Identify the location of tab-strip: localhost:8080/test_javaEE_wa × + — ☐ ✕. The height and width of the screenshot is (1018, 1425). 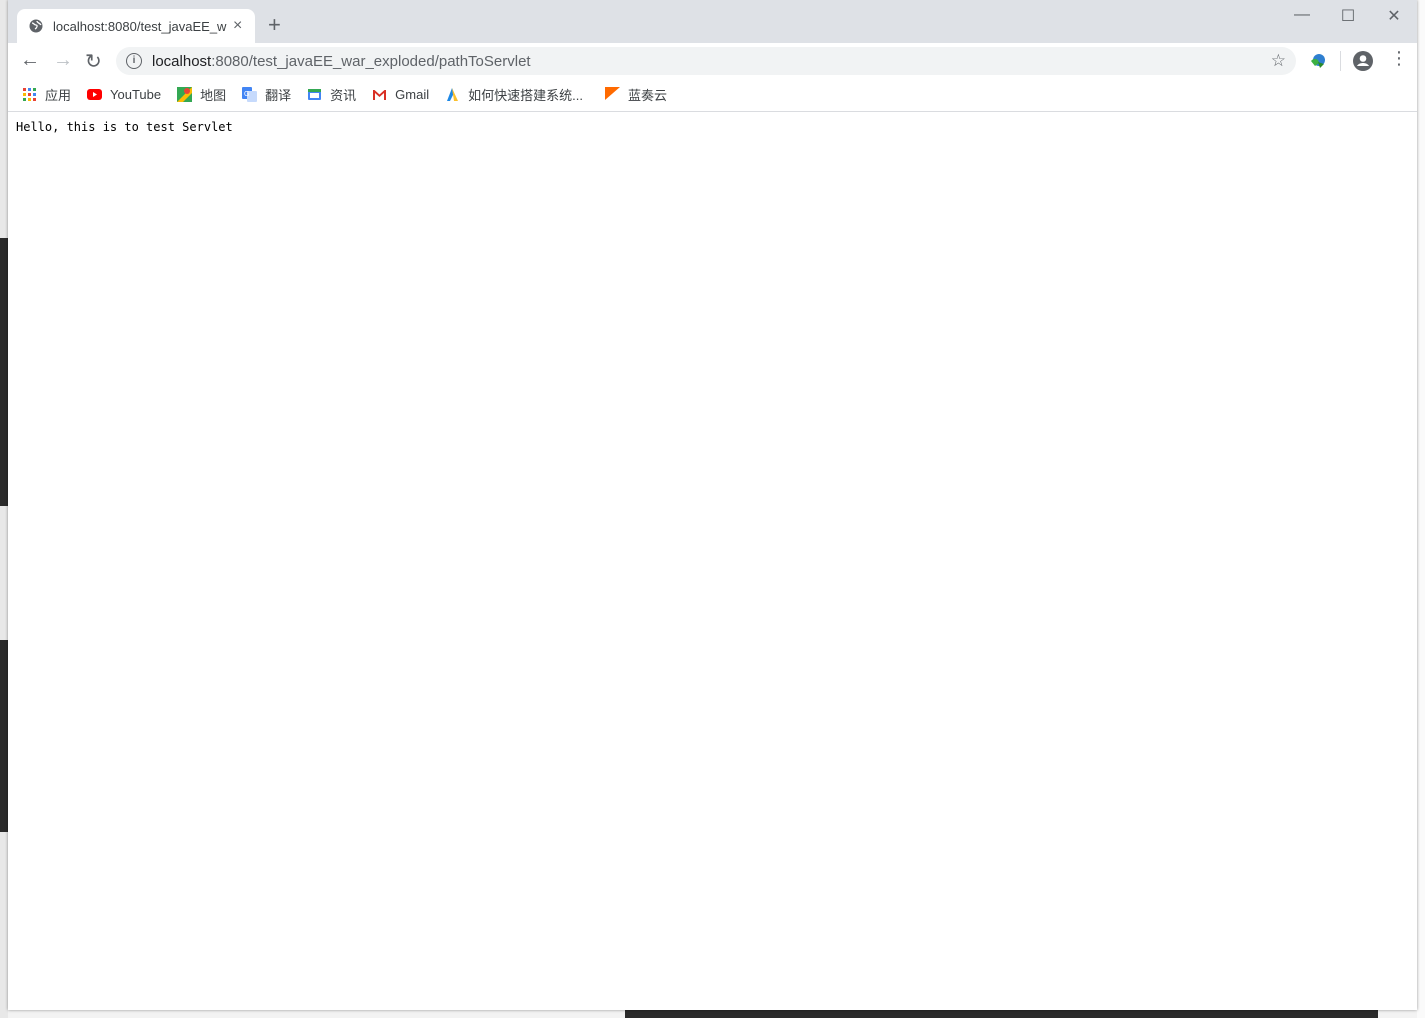
(712, 21).